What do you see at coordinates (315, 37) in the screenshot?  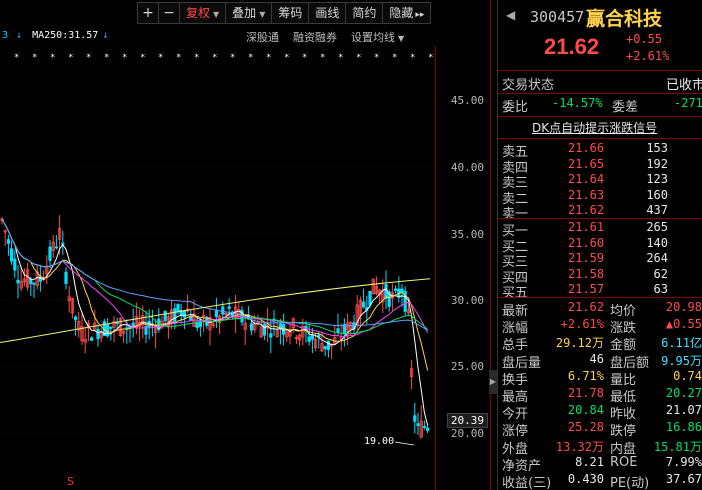 I see `margin-trading-link: 融资融券` at bounding box center [315, 37].